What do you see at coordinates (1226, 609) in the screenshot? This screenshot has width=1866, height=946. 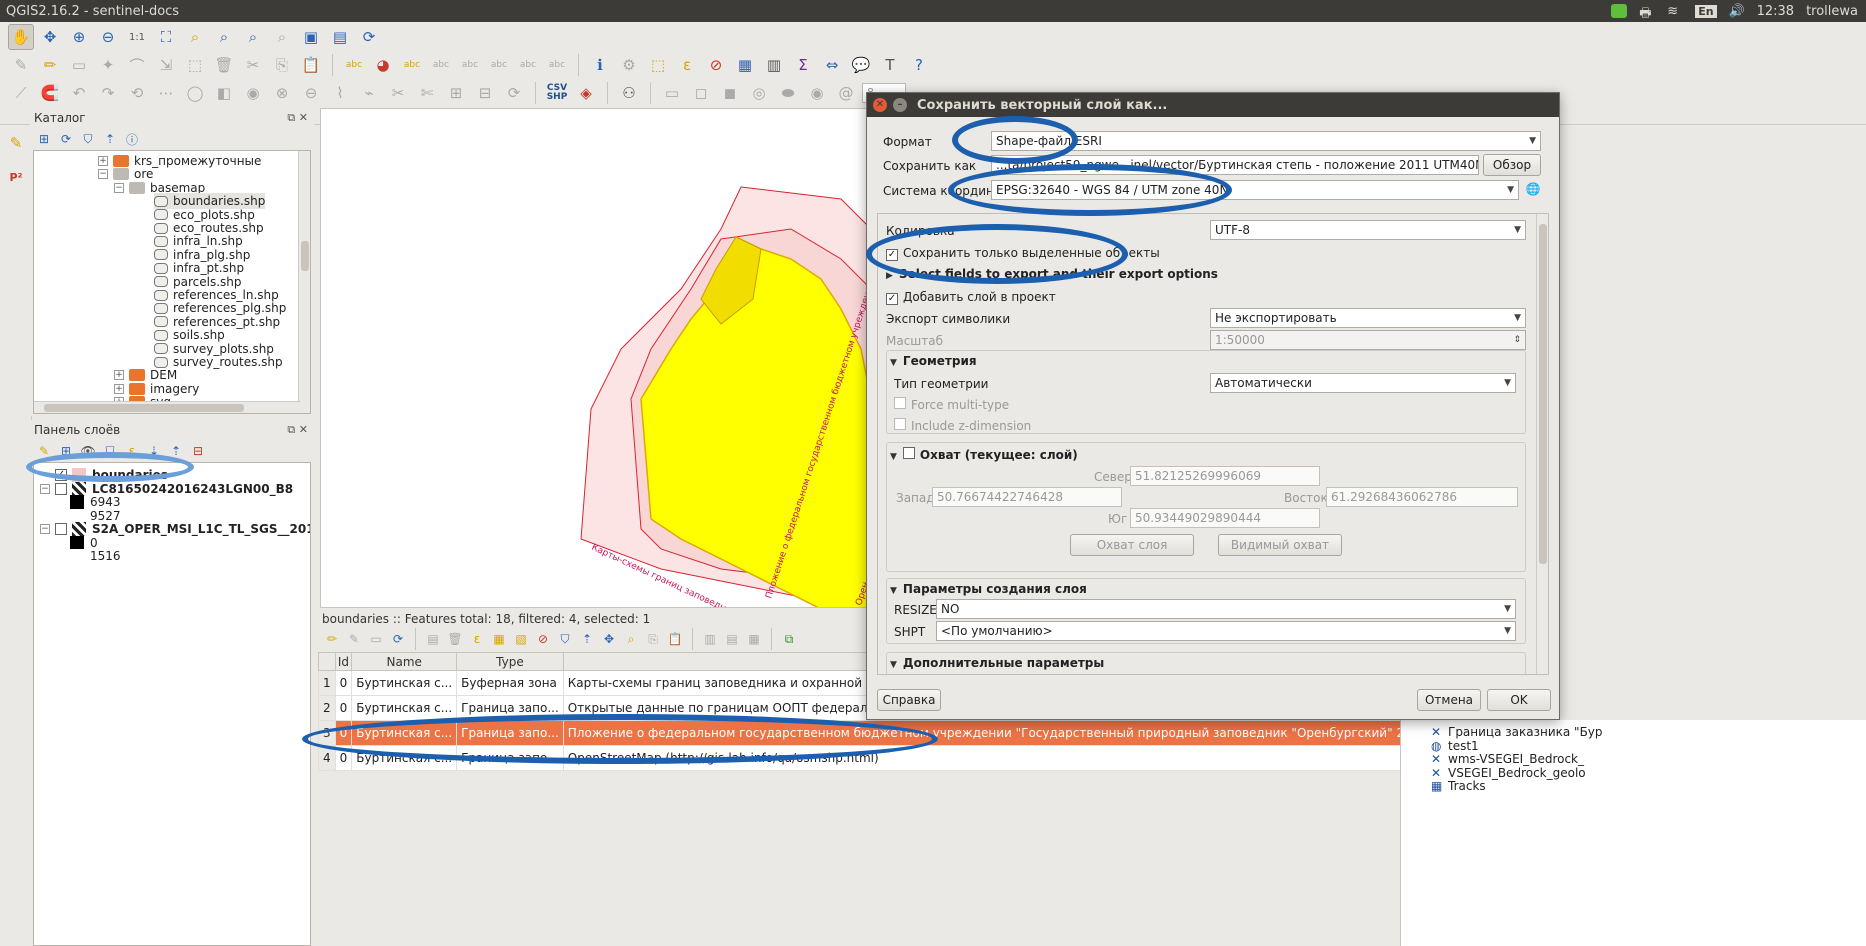 I see `resize-combo: NO ▼` at bounding box center [1226, 609].